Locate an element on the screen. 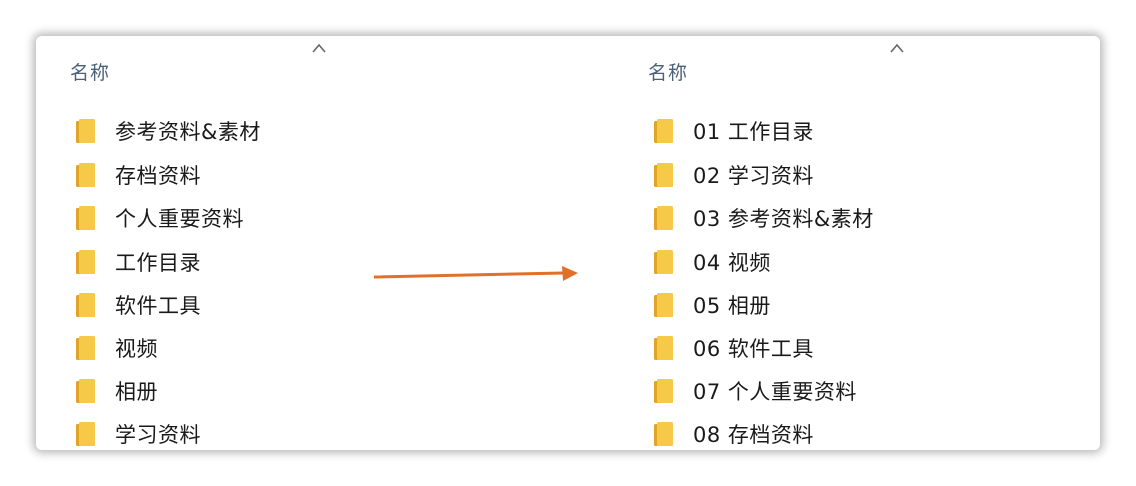  folder-name: 学习资料 is located at coordinates (158, 435).